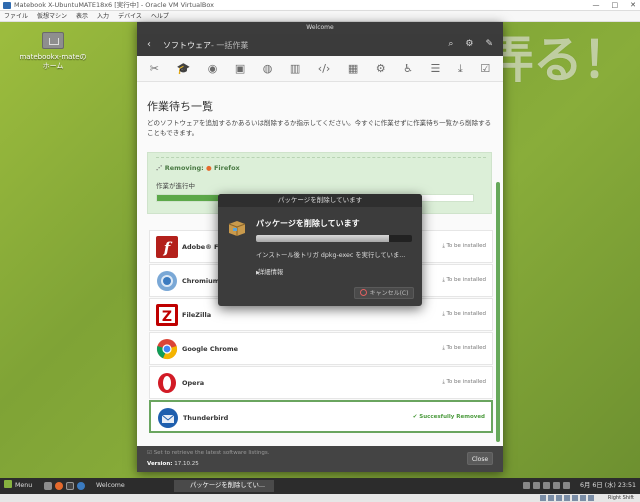 Image resolution: width=640 pixels, height=502 pixels. What do you see at coordinates (566, 485) in the screenshot?
I see `power-icon` at bounding box center [566, 485].